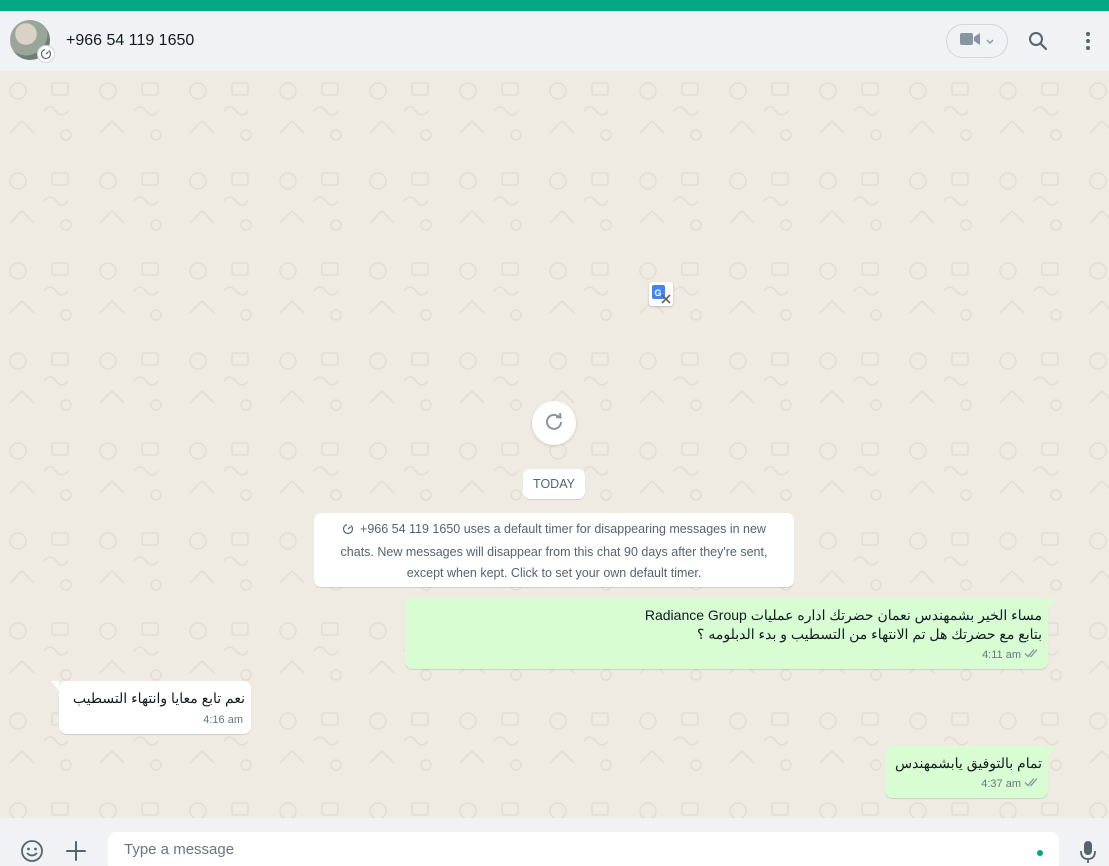 This screenshot has height=866, width=1109. I want to click on message-line: نعم تابع معايا وانتهاء التسطيب, so click(158, 698).